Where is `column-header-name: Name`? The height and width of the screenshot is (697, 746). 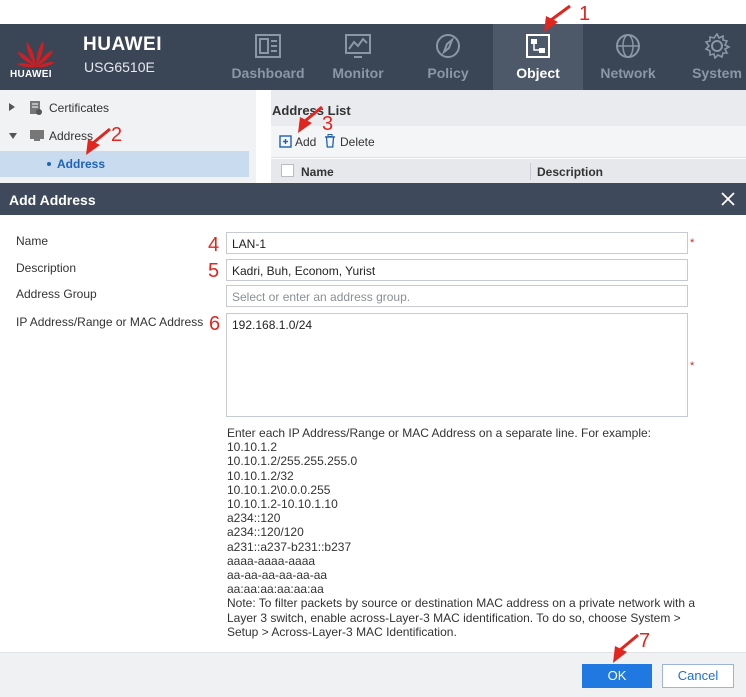
column-header-name: Name is located at coordinates (317, 172).